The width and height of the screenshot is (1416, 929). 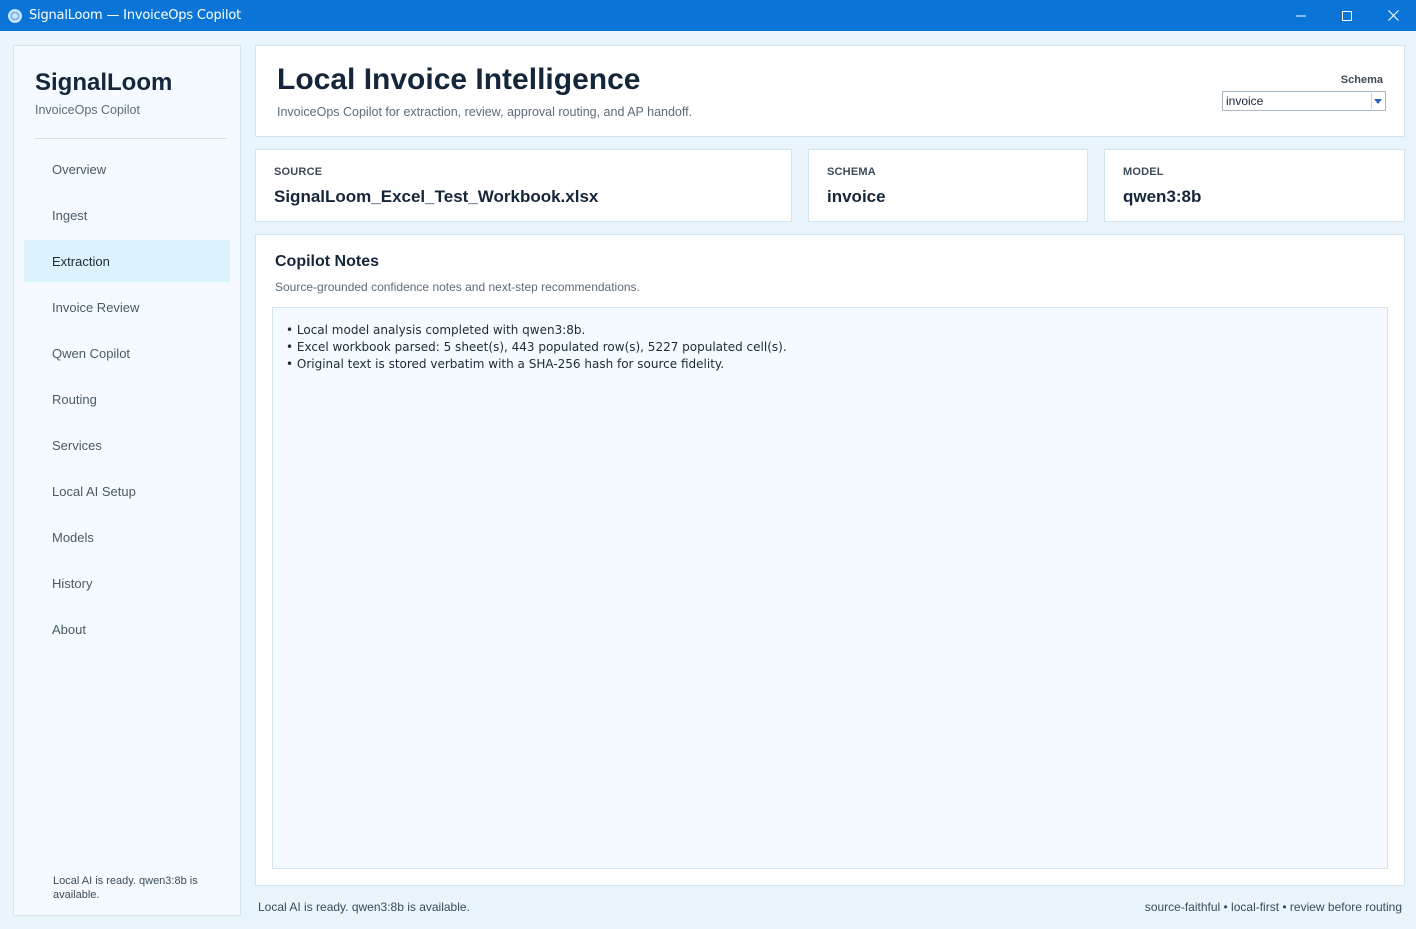 What do you see at coordinates (127, 169) in the screenshot?
I see `sidebar-item-overview: Overview` at bounding box center [127, 169].